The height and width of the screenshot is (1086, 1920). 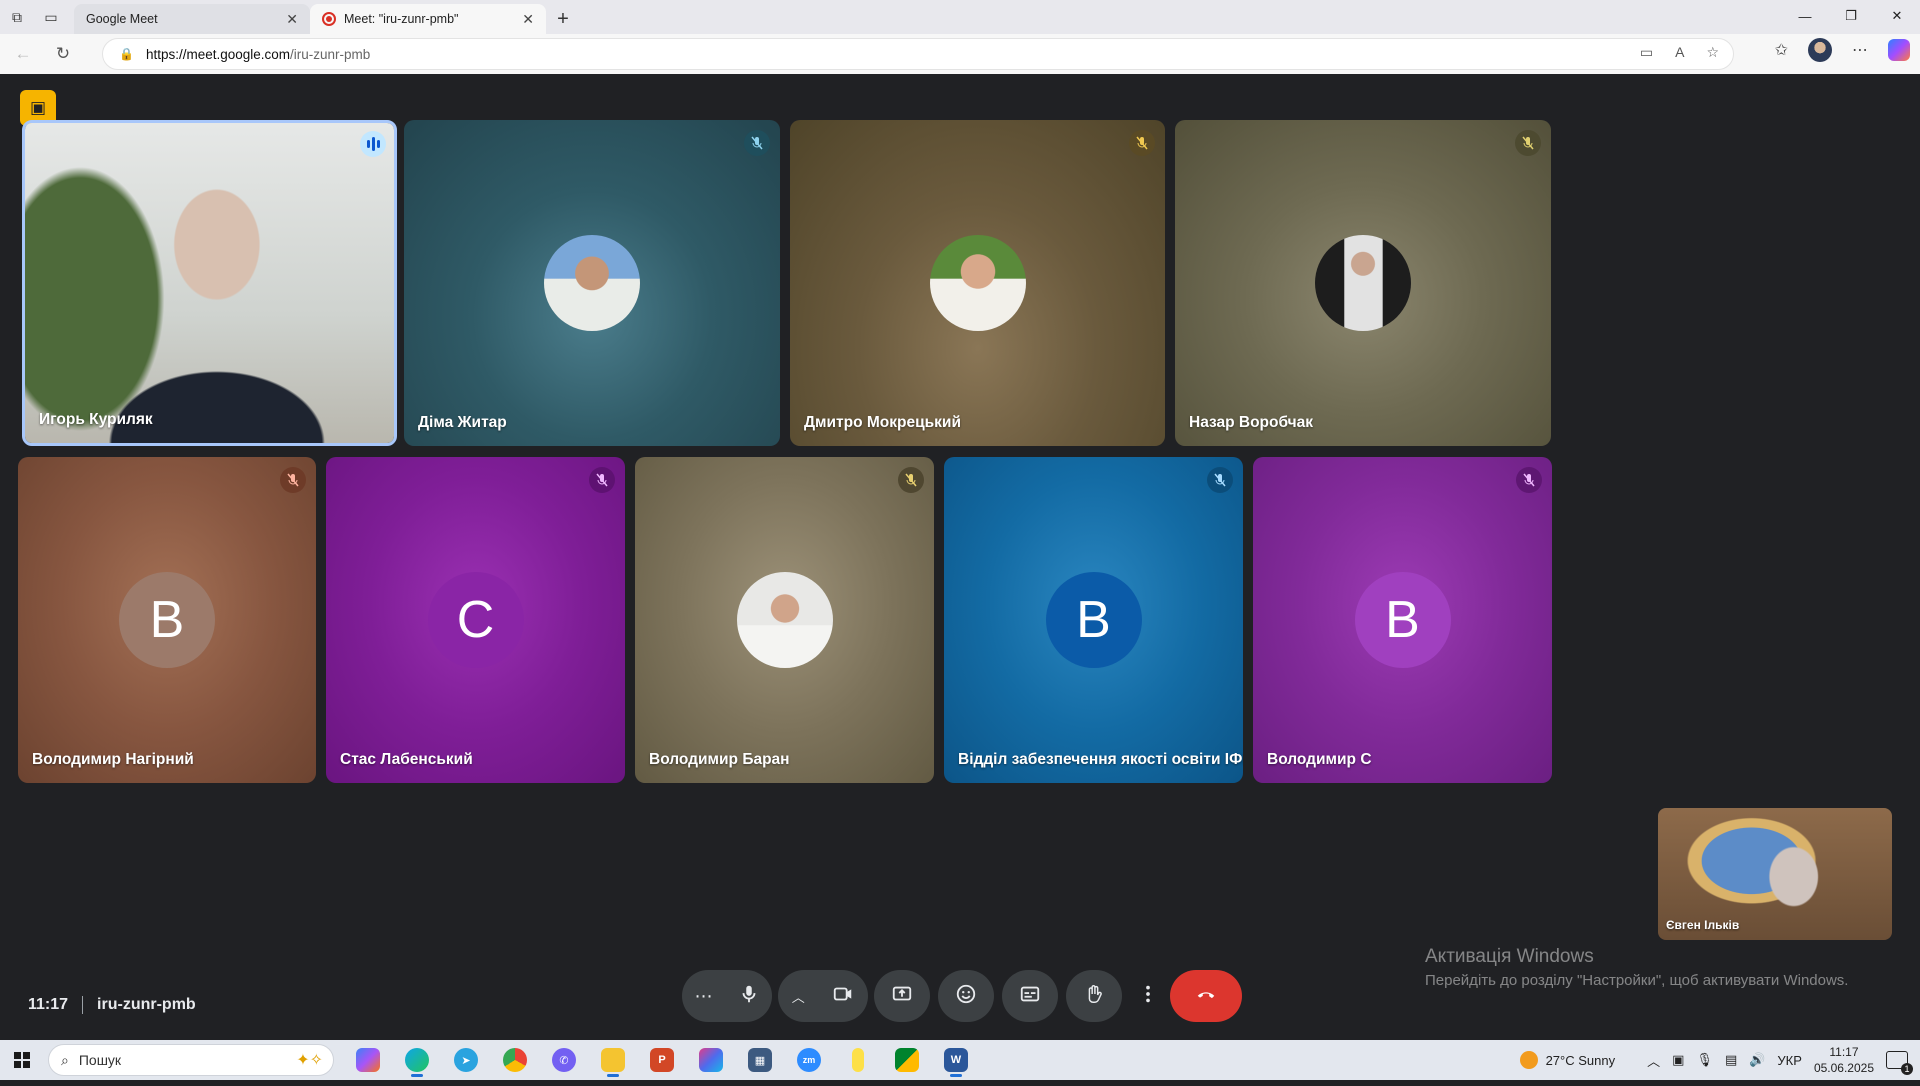 I want to click on participant-initial: В, so click(x=1402, y=620).